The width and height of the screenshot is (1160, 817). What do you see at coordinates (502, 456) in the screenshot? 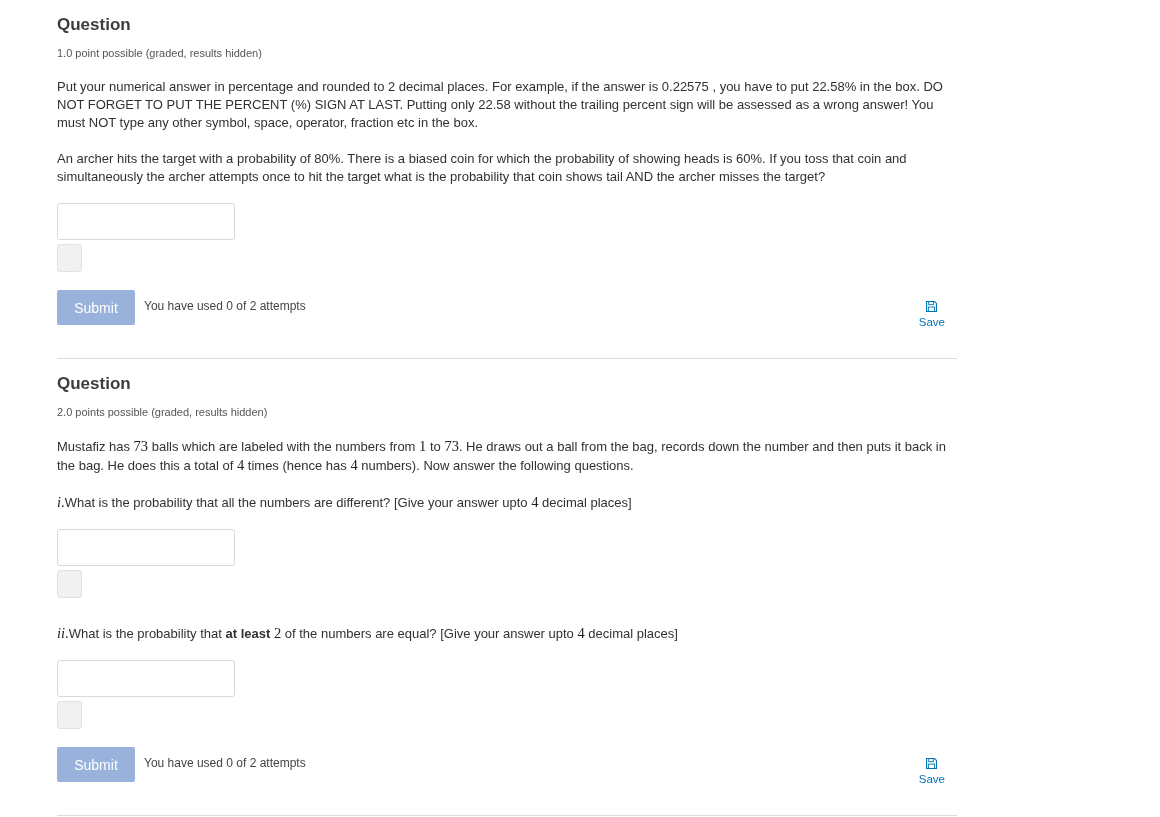
I see `question-text: Mustafiz has 73 balls which are labeled with the numbers from 1 to 73. He draws out a ball from the bag, records down the number and then puts it back in the bag. He does this a total of 4 times (hence has 4 numbers). Now answer the following questions.` at bounding box center [502, 456].